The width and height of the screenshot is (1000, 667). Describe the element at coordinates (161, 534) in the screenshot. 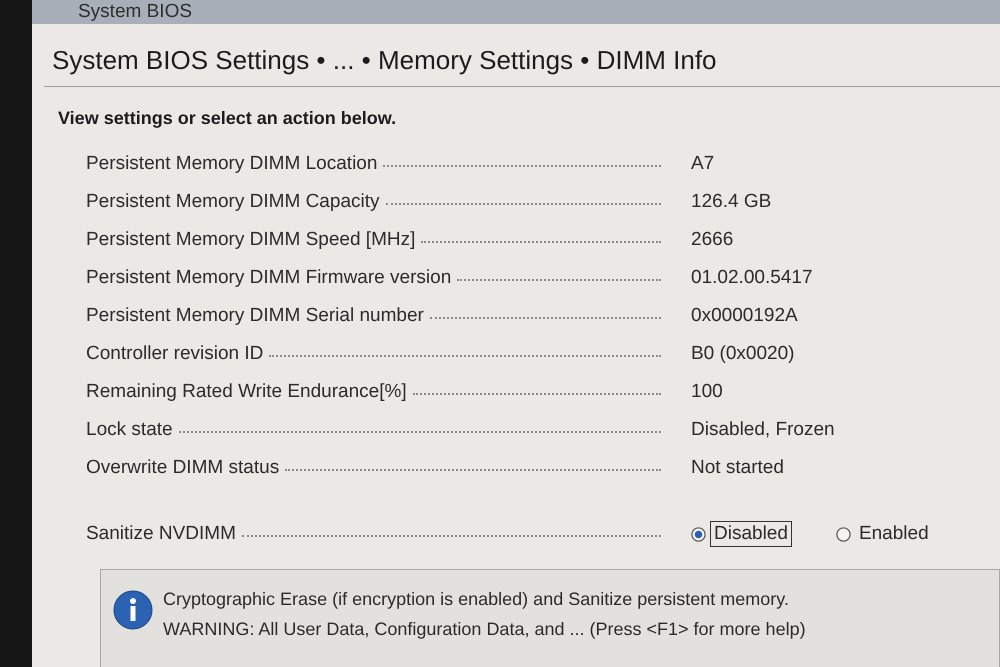

I see `setting-label: Sanitize NVDIMM` at that location.